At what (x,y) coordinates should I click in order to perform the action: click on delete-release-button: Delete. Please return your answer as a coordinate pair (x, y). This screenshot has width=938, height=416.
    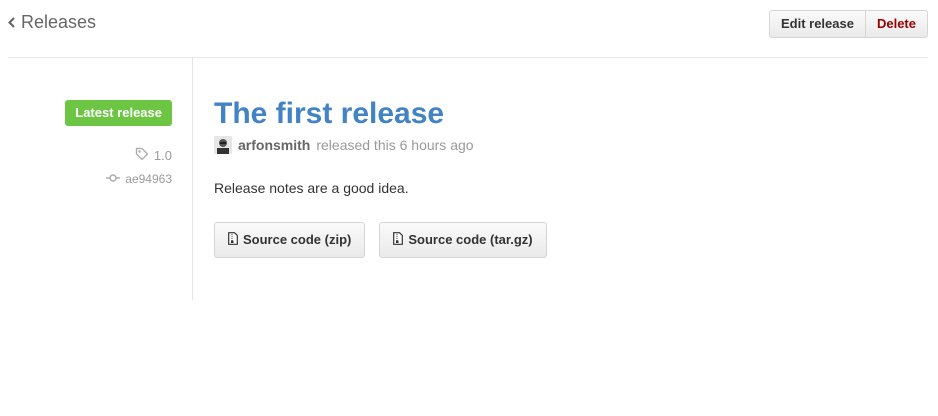
    Looking at the image, I should click on (896, 24).